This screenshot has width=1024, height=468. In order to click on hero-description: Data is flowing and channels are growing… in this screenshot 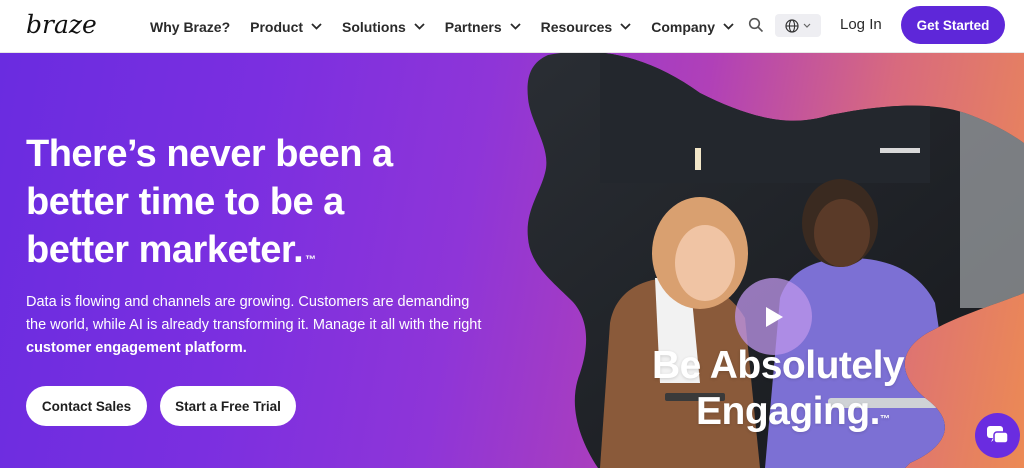, I will do `click(254, 325)`.